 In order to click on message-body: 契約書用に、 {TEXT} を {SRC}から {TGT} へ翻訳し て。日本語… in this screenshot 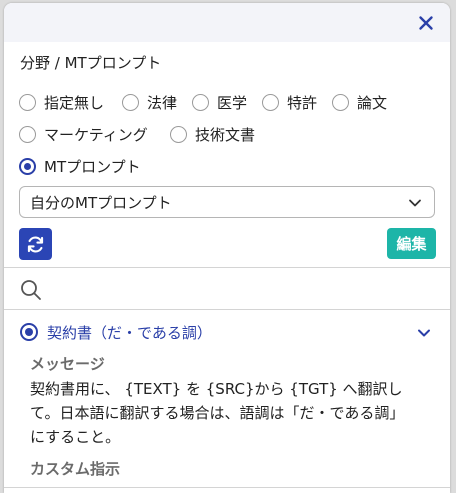, I will do `click(230, 413)`.